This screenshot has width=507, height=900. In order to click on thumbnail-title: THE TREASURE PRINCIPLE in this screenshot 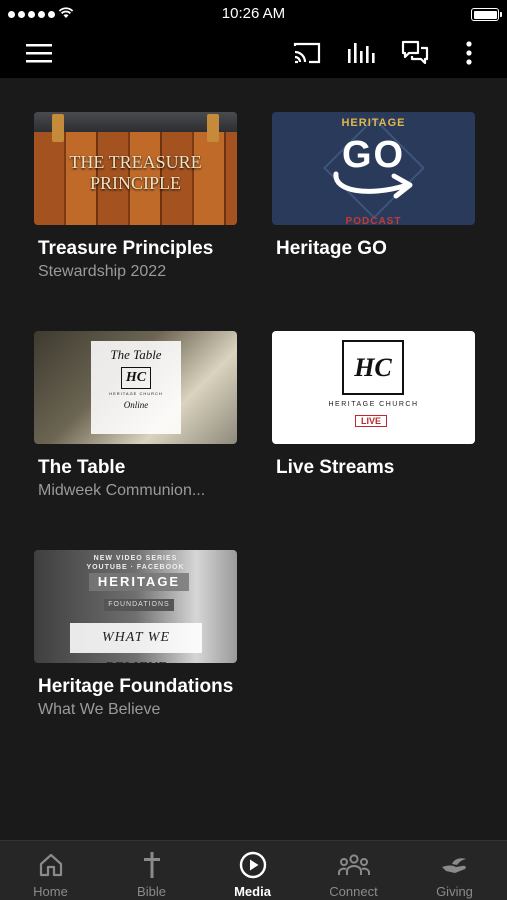, I will do `click(135, 172)`.